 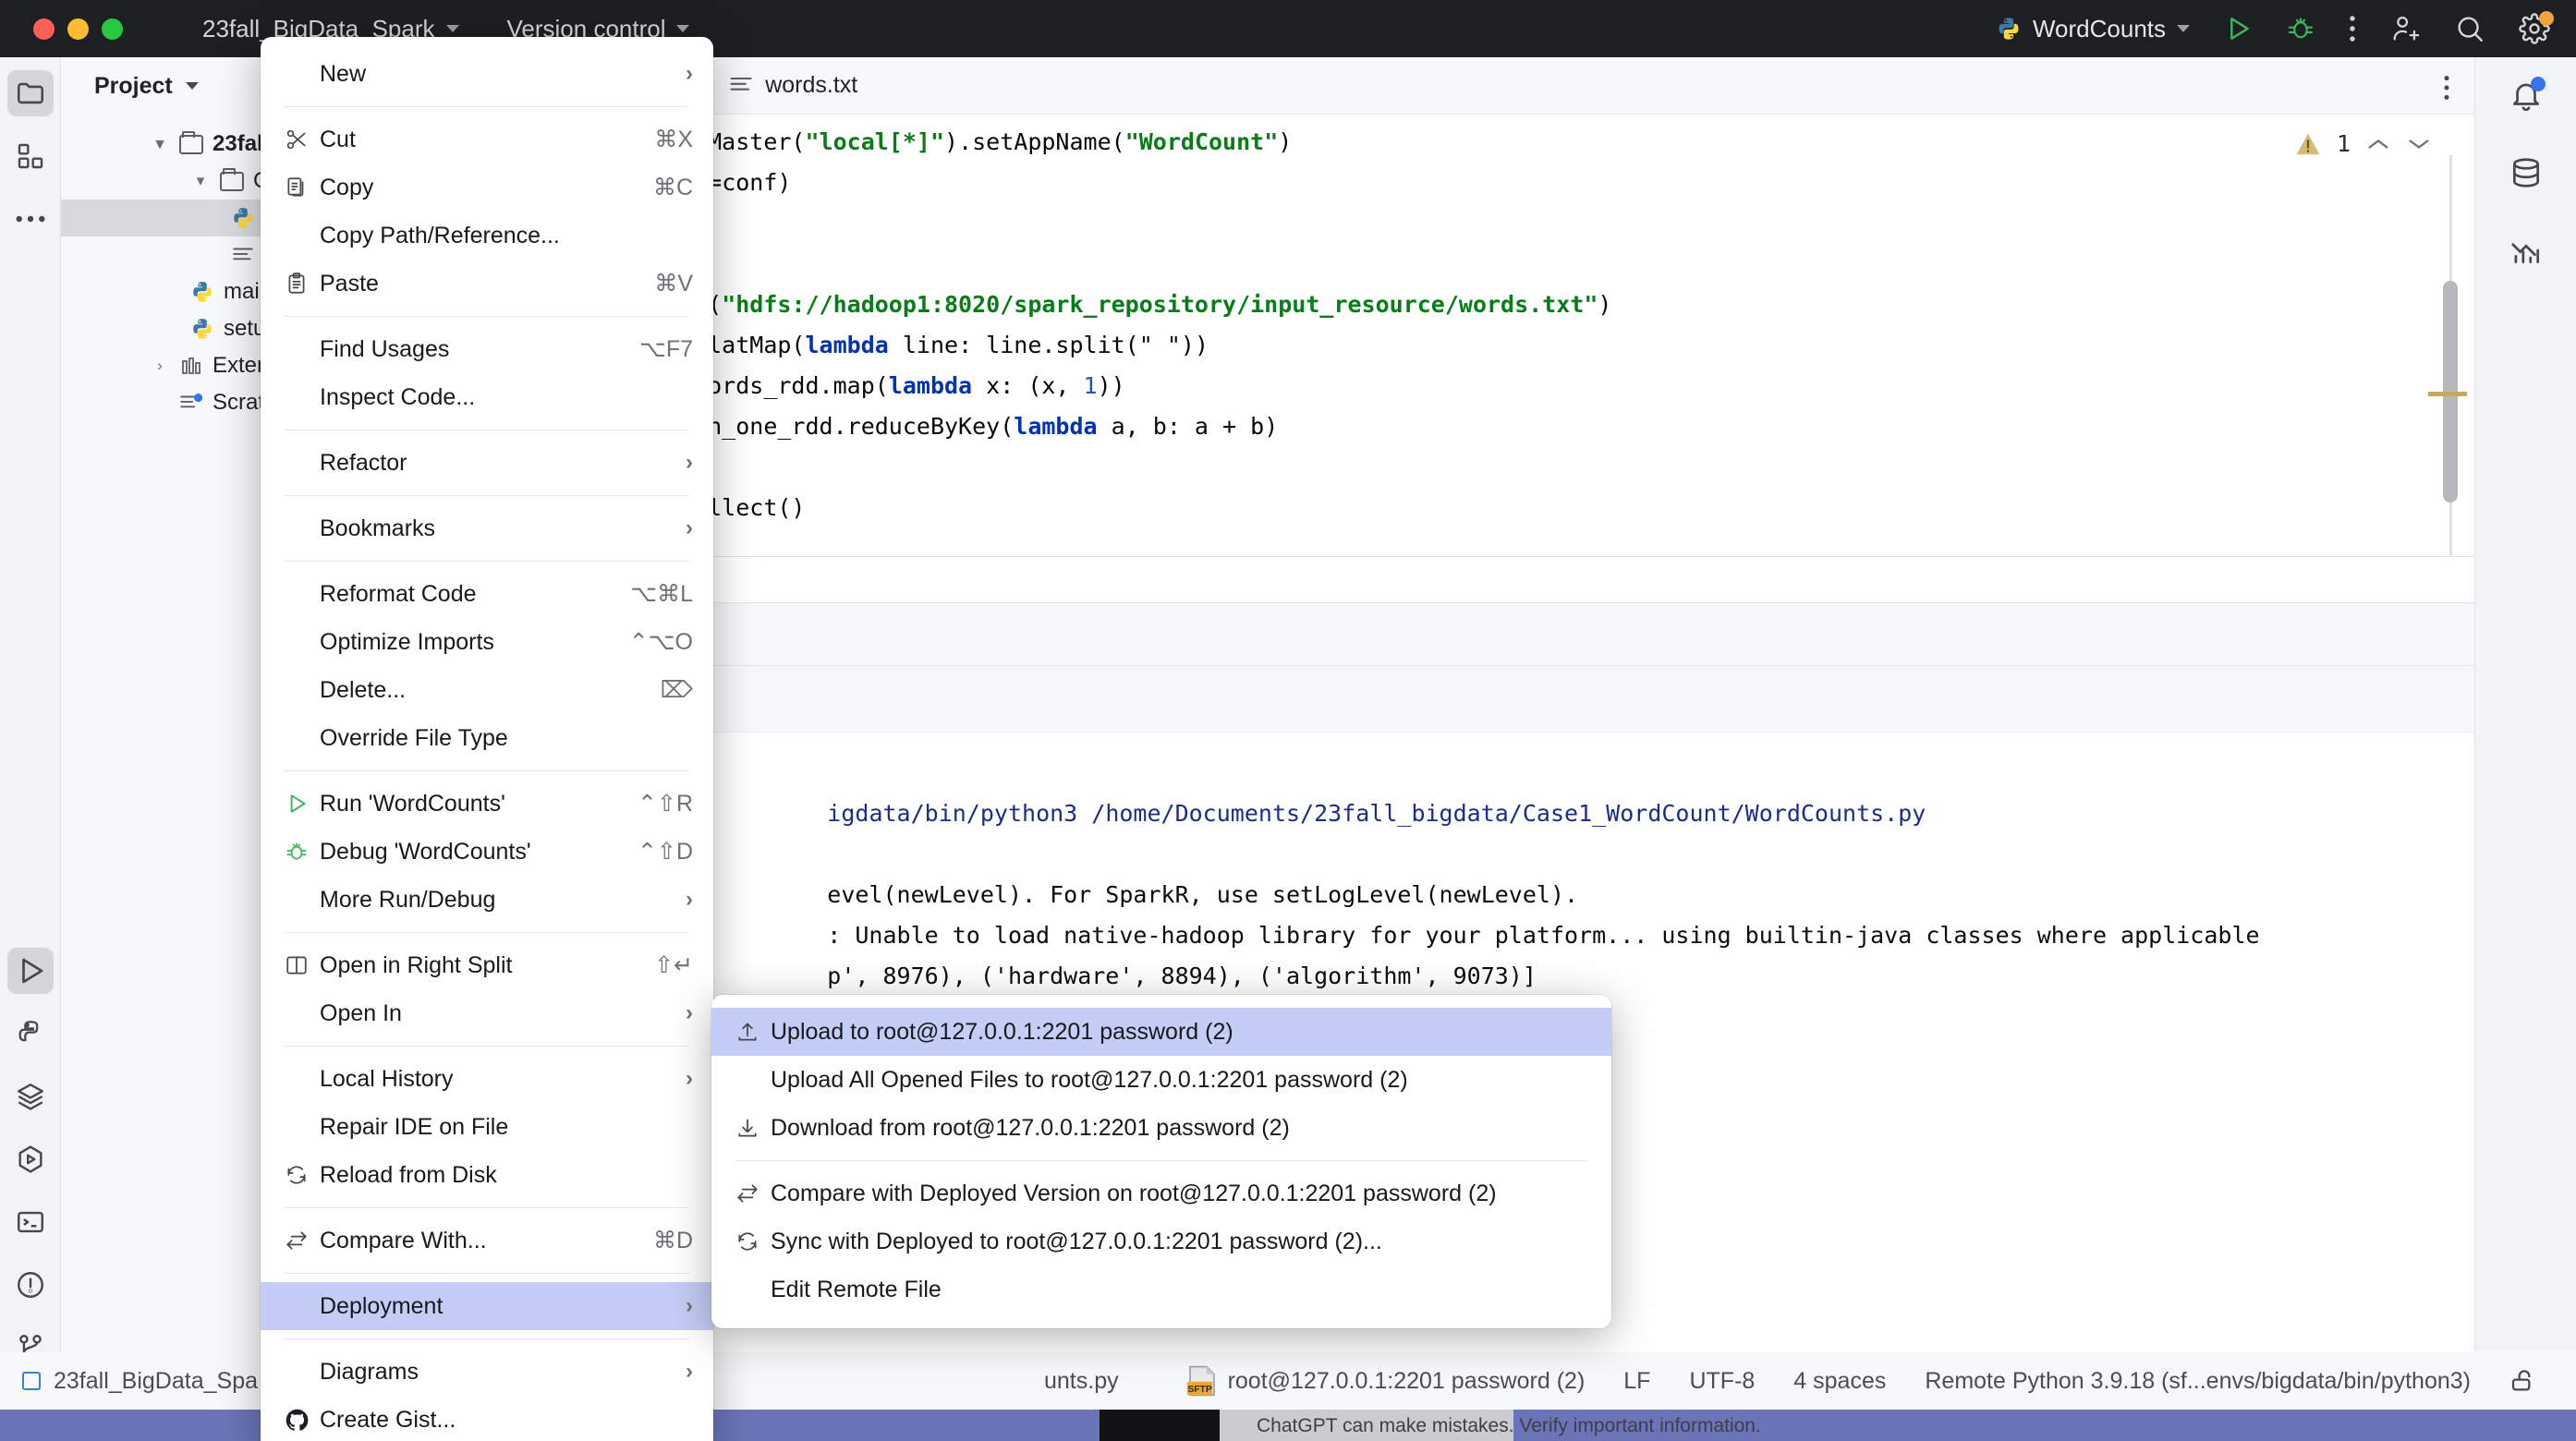 I want to click on search-icon, so click(x=2469, y=28).